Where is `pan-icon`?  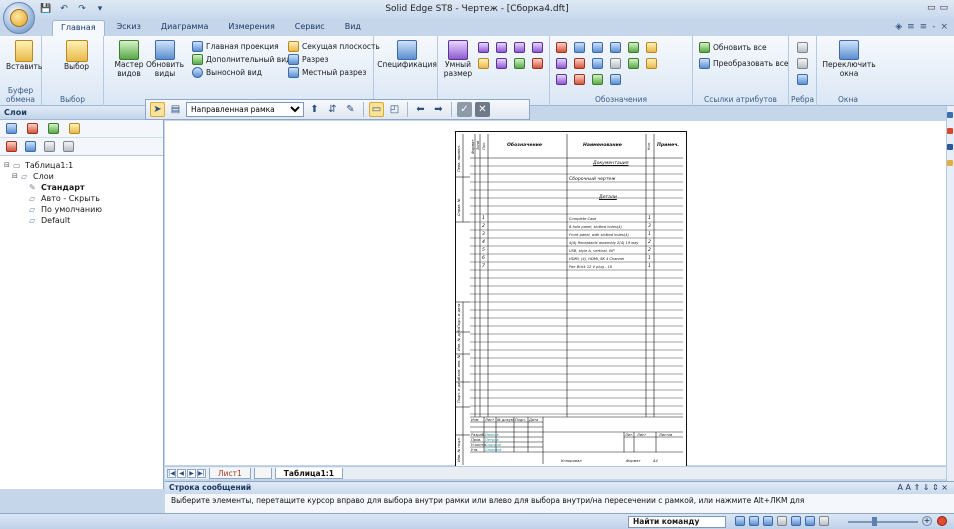 pan-icon is located at coordinates (740, 521).